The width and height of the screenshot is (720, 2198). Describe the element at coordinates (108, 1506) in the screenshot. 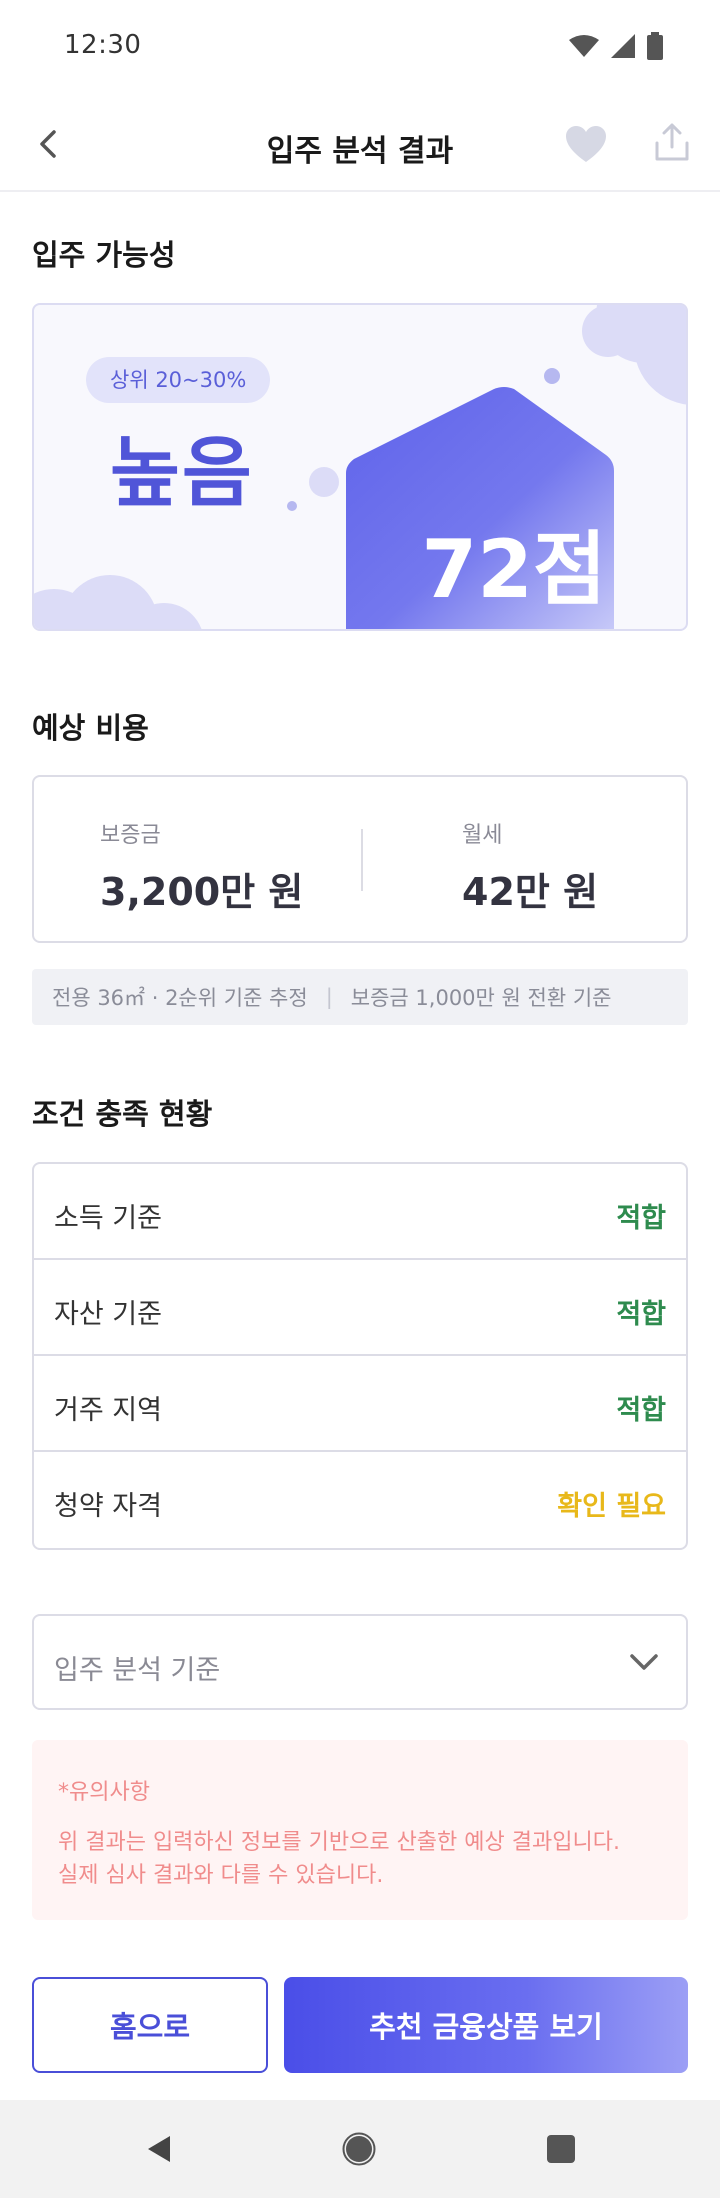

I see `condition-label: 청약 자격` at that location.